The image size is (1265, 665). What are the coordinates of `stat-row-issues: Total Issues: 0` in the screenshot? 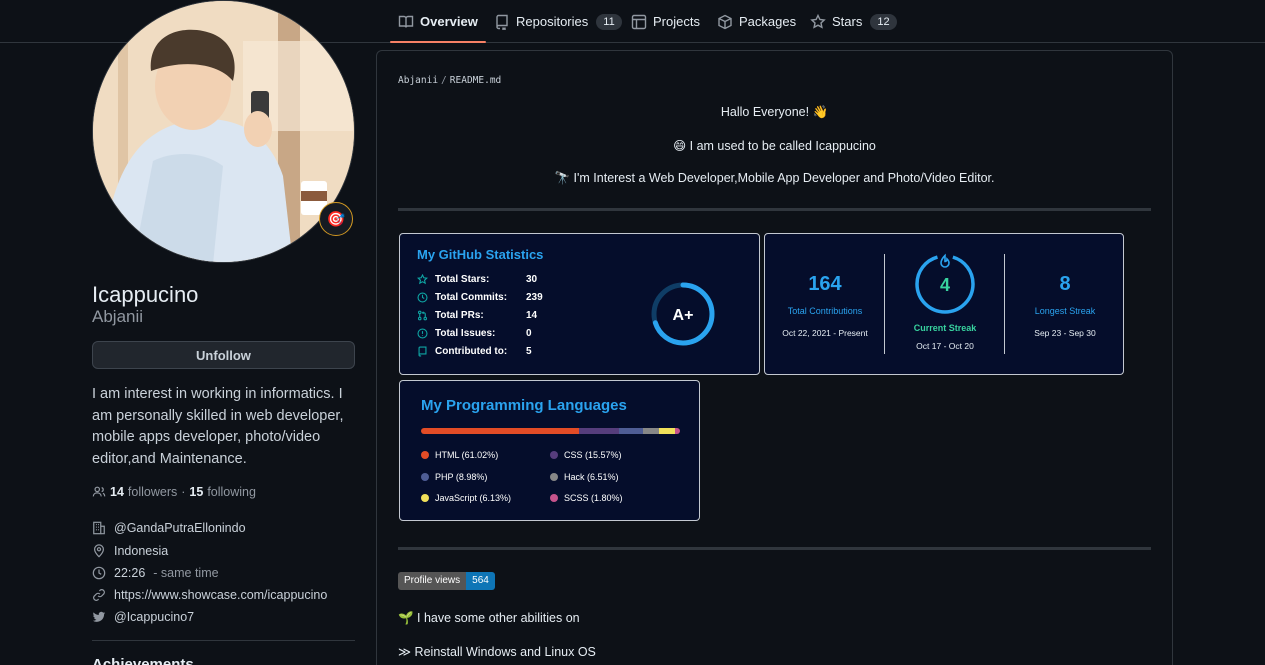 It's located at (474, 333).